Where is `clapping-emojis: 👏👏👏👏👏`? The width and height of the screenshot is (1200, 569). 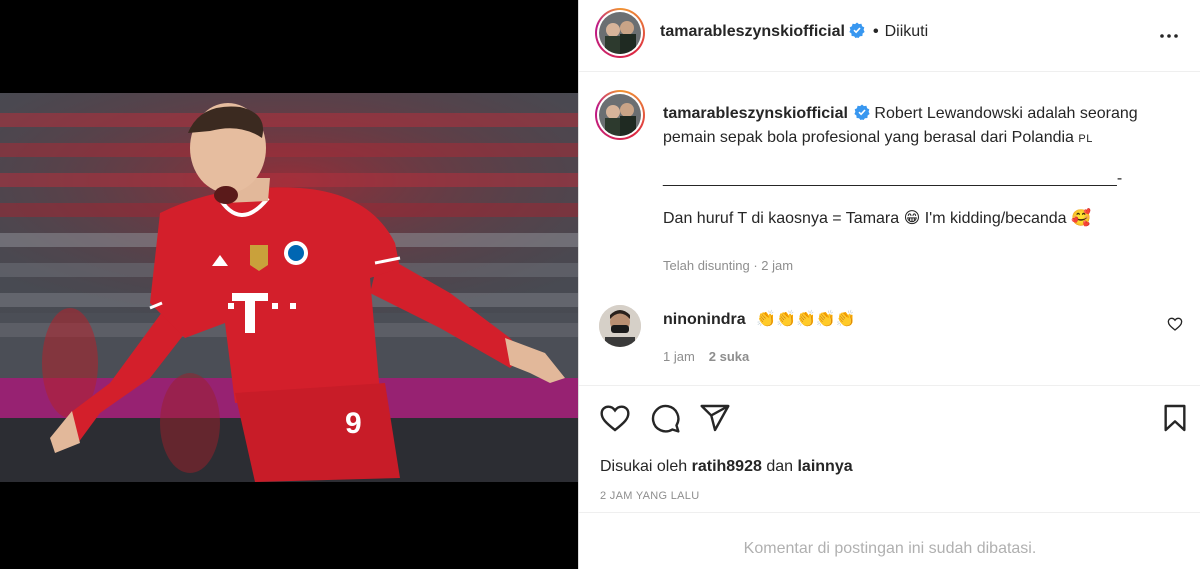
clapping-emojis: 👏👏👏👏👏 is located at coordinates (806, 319).